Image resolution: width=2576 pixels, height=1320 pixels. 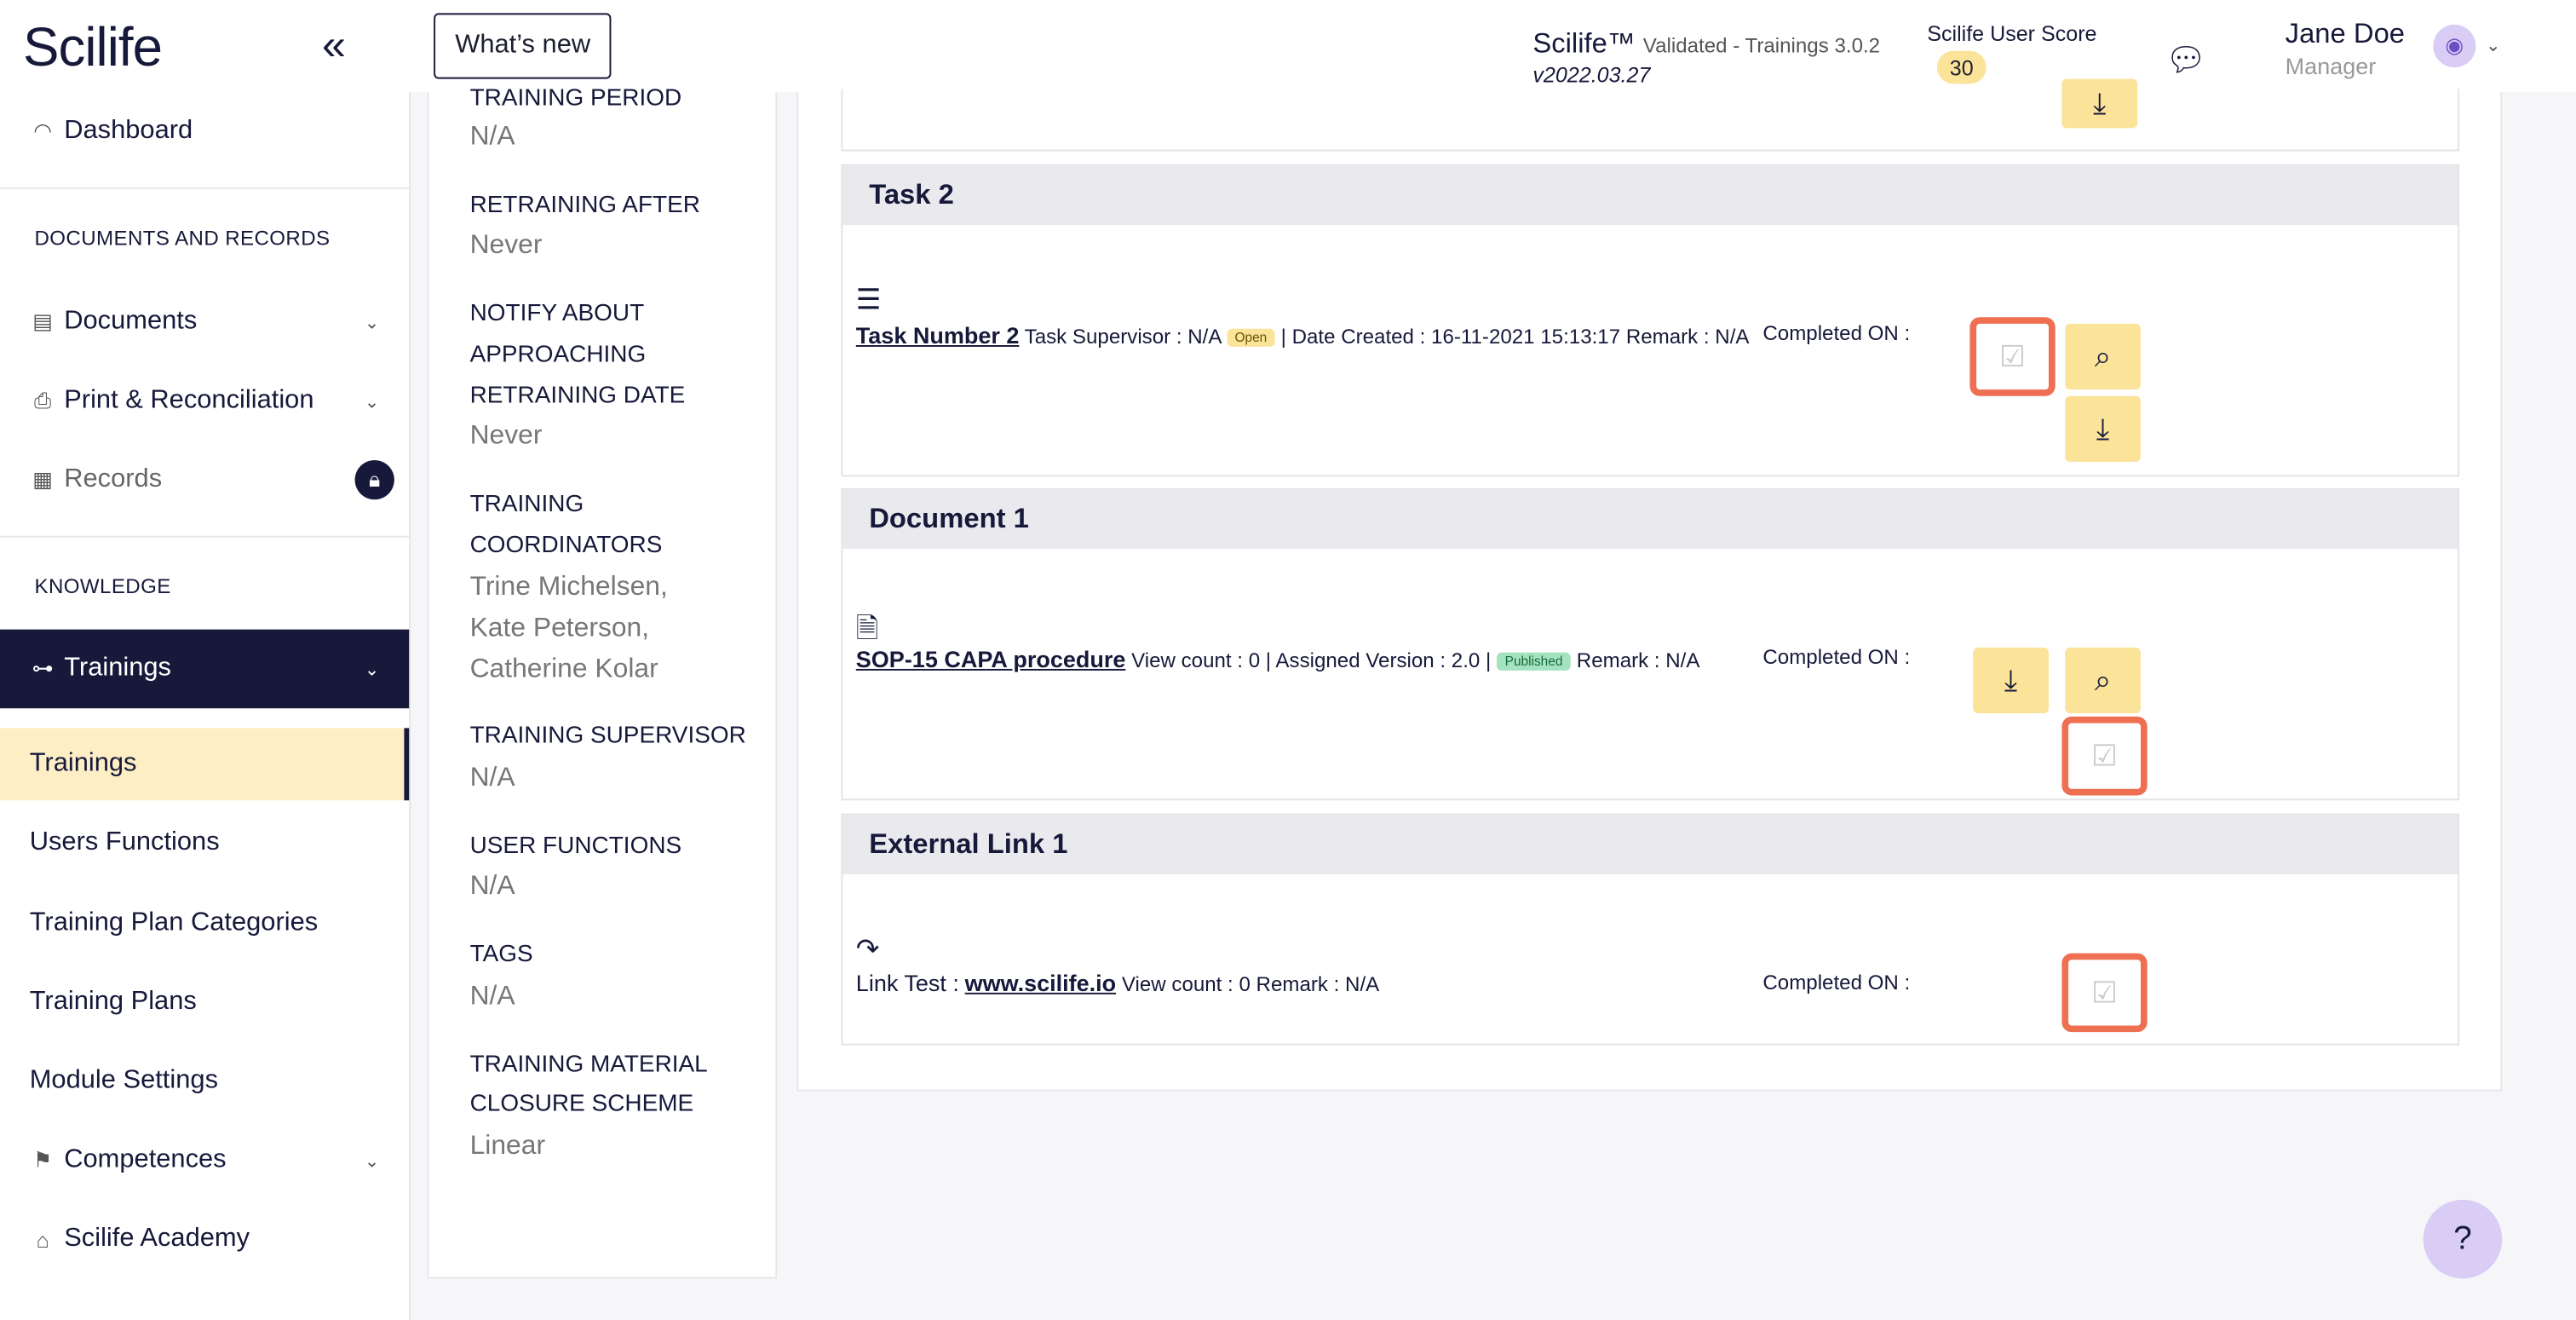 I want to click on tags-value: N/A, so click(x=492, y=997).